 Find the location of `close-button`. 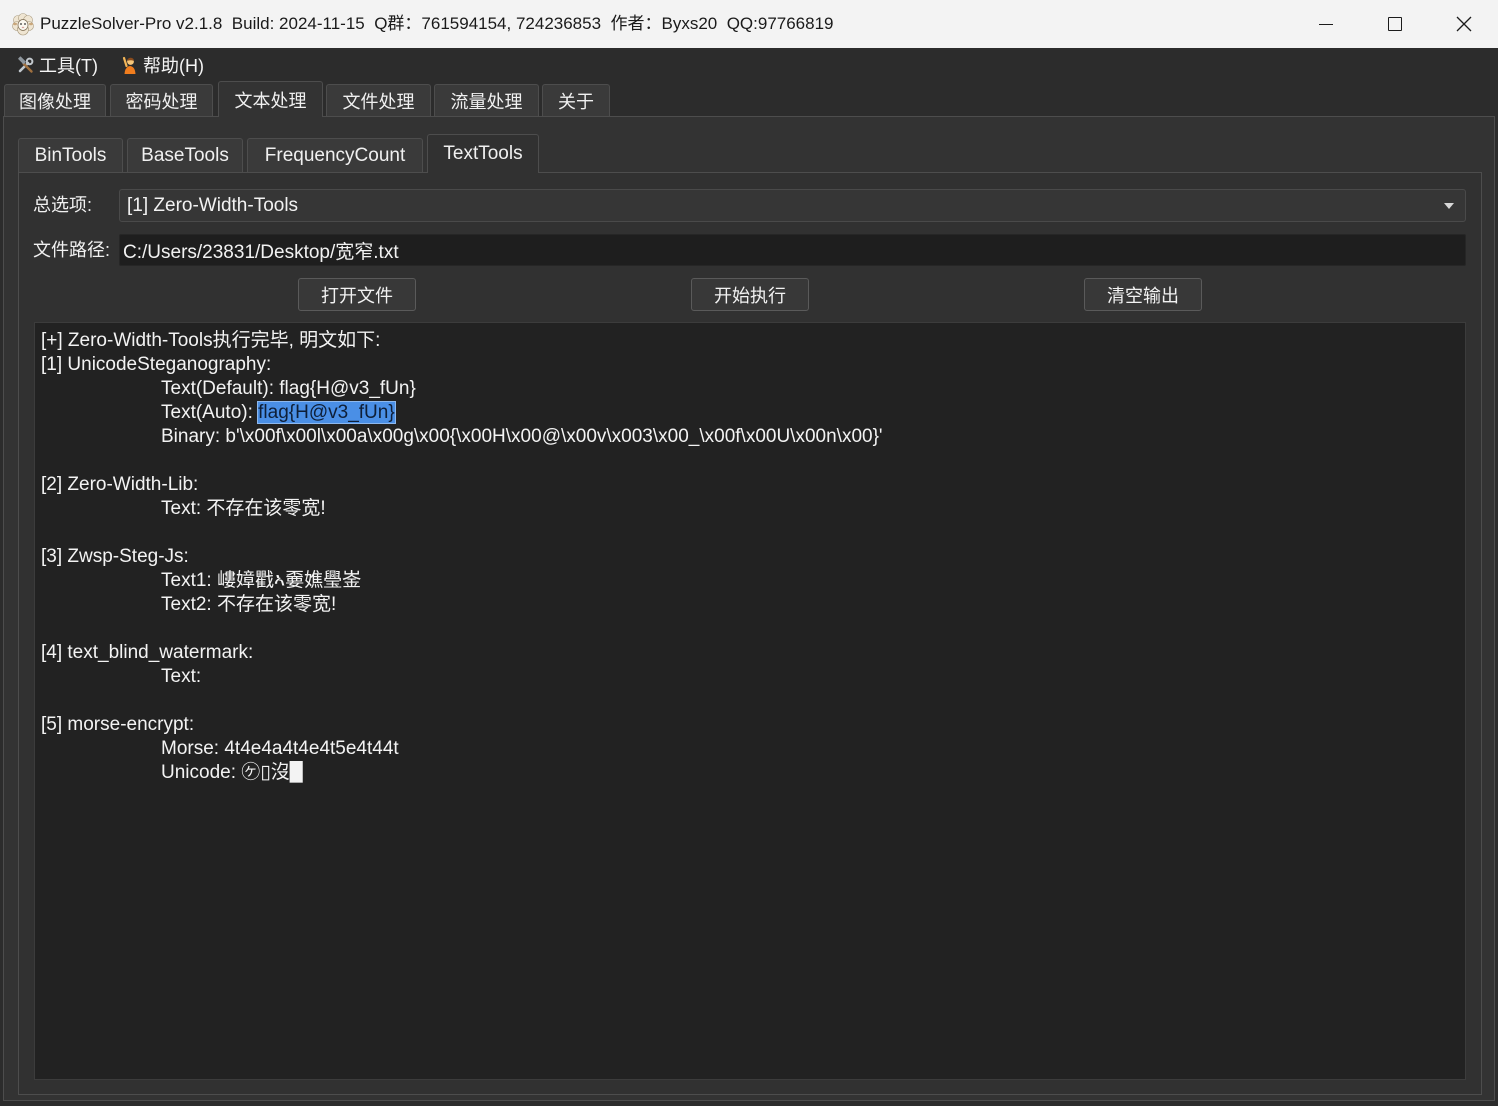

close-button is located at coordinates (1463, 24).